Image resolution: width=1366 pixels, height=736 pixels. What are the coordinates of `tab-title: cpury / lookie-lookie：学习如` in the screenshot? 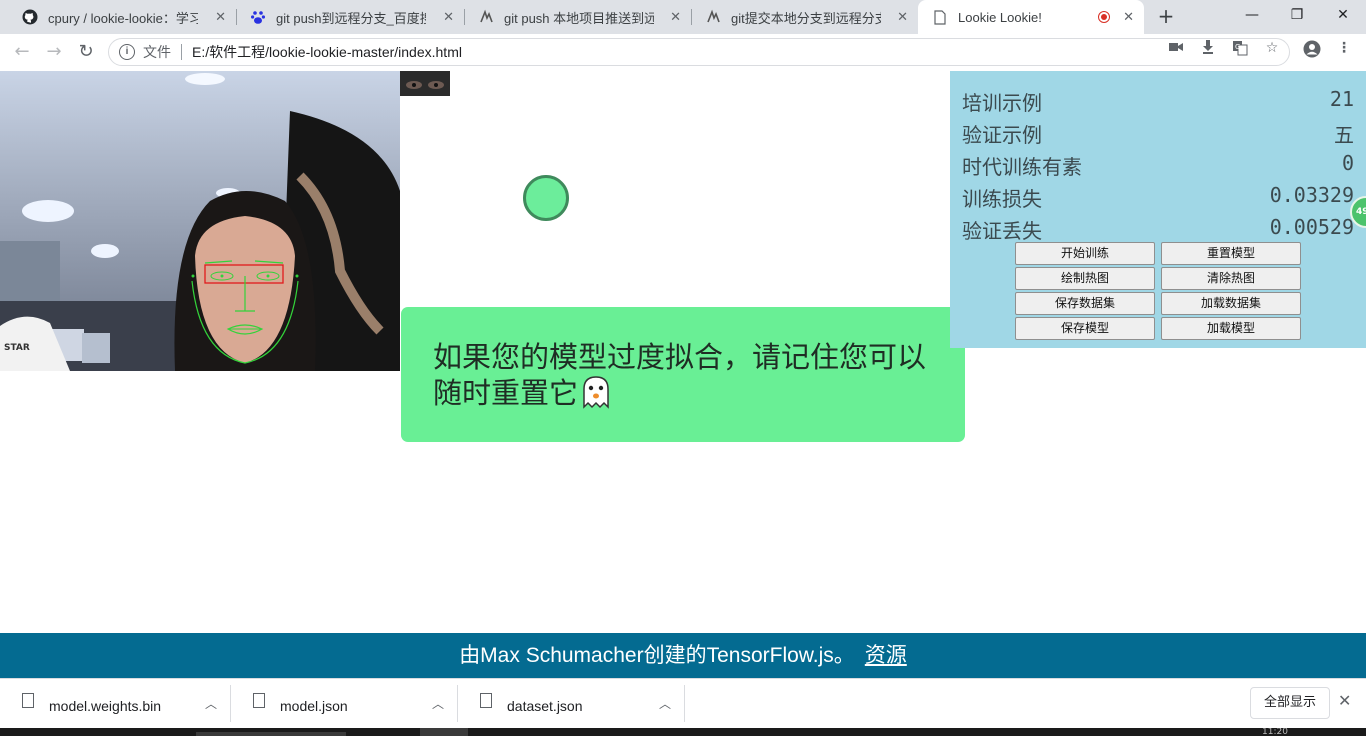 It's located at (123, 18).